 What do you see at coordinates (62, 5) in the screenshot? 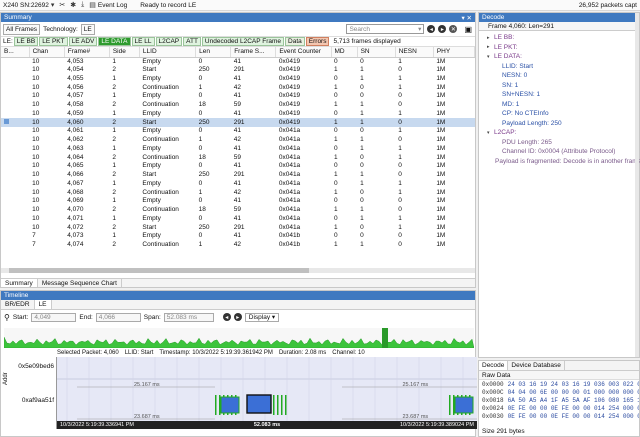
I see `scissors-icon: ✂` at bounding box center [62, 5].